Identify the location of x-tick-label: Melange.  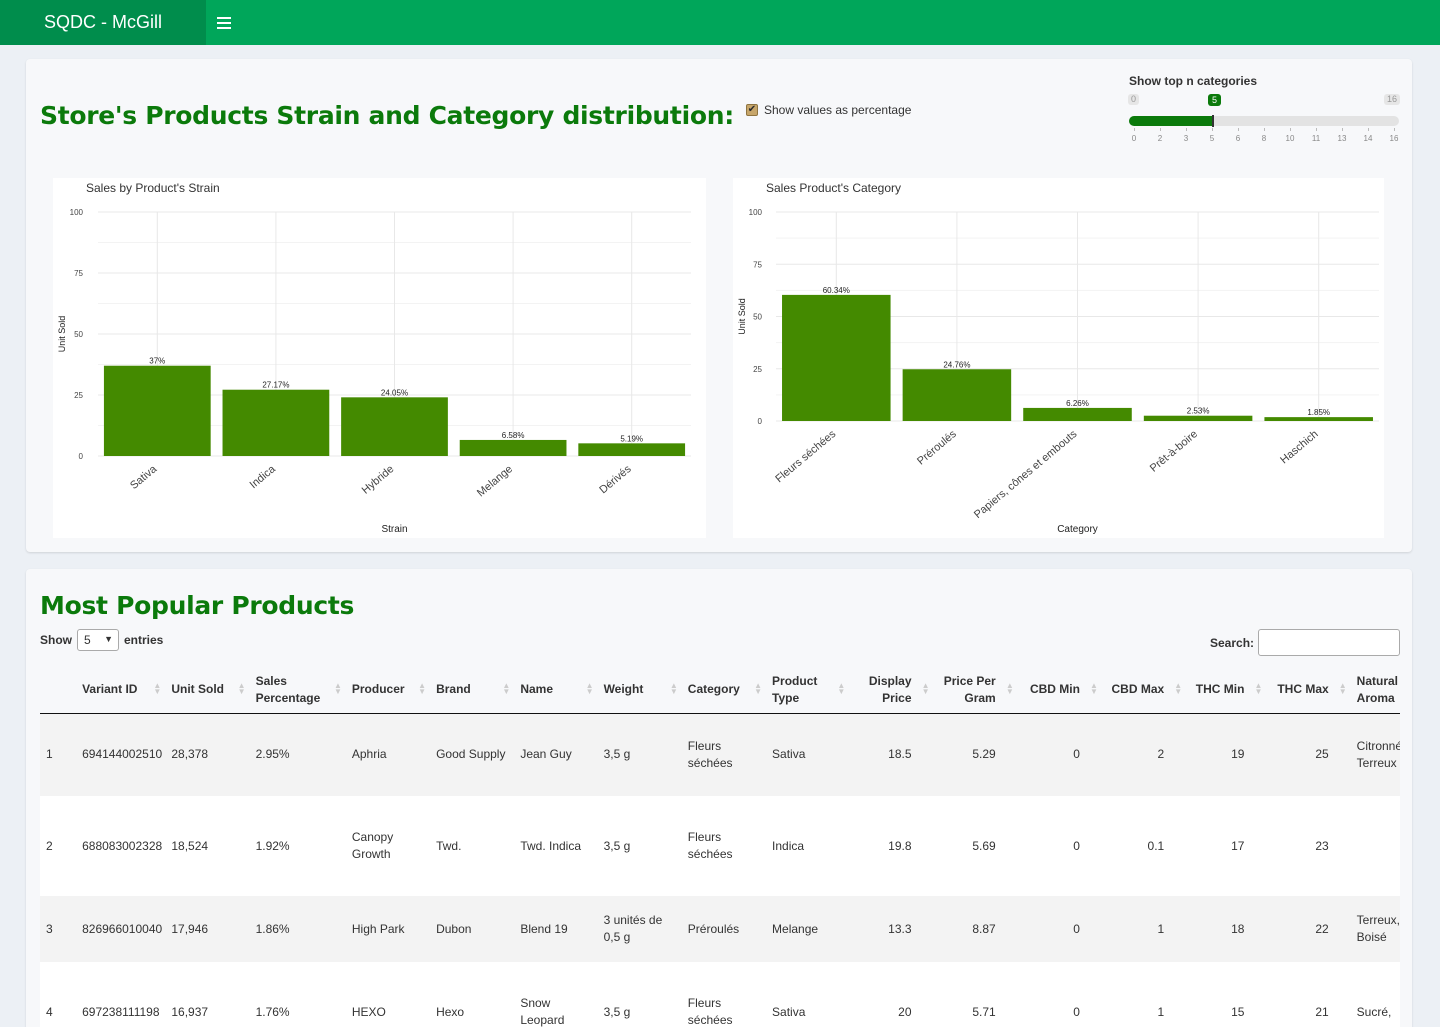
(495, 481).